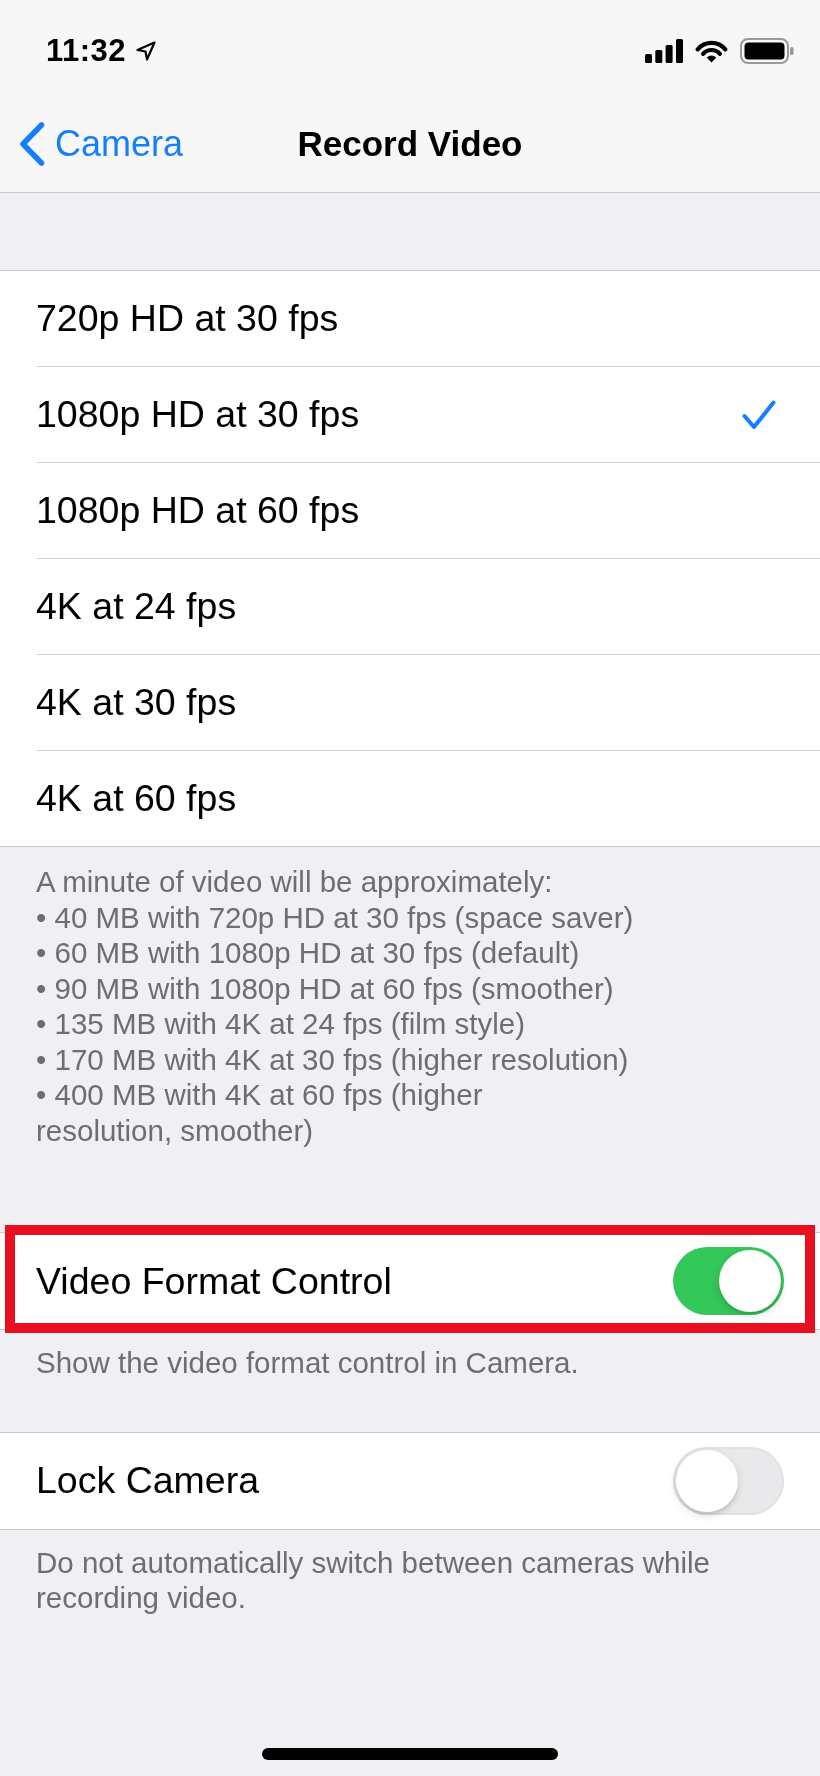  What do you see at coordinates (410, 1572) in the screenshot?
I see `section-footer: Do not automatically switch between cameras while recording video.` at bounding box center [410, 1572].